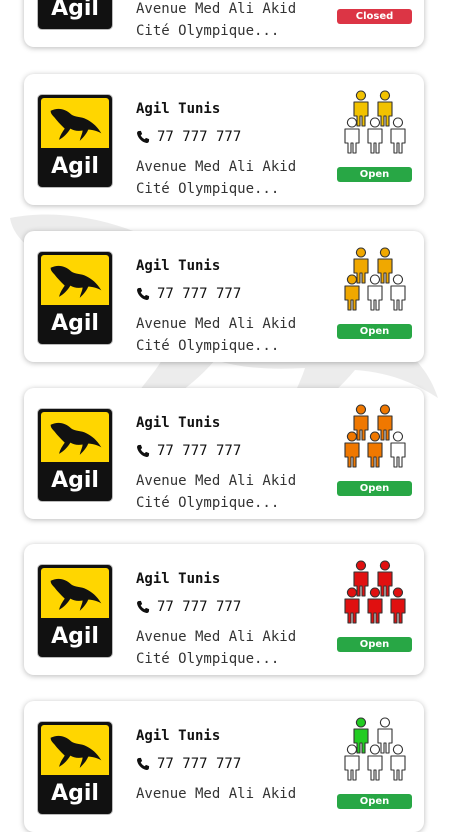  I want to click on station-address: Avenue Med Ali Akid, so click(216, 794).